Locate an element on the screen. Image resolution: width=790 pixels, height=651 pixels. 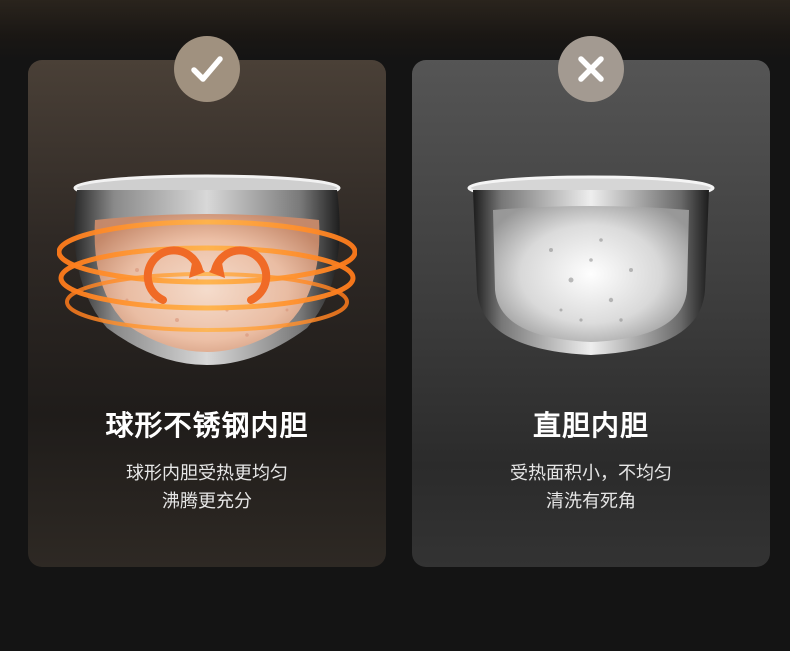
spherical-inner-pot-image is located at coordinates (207, 269).